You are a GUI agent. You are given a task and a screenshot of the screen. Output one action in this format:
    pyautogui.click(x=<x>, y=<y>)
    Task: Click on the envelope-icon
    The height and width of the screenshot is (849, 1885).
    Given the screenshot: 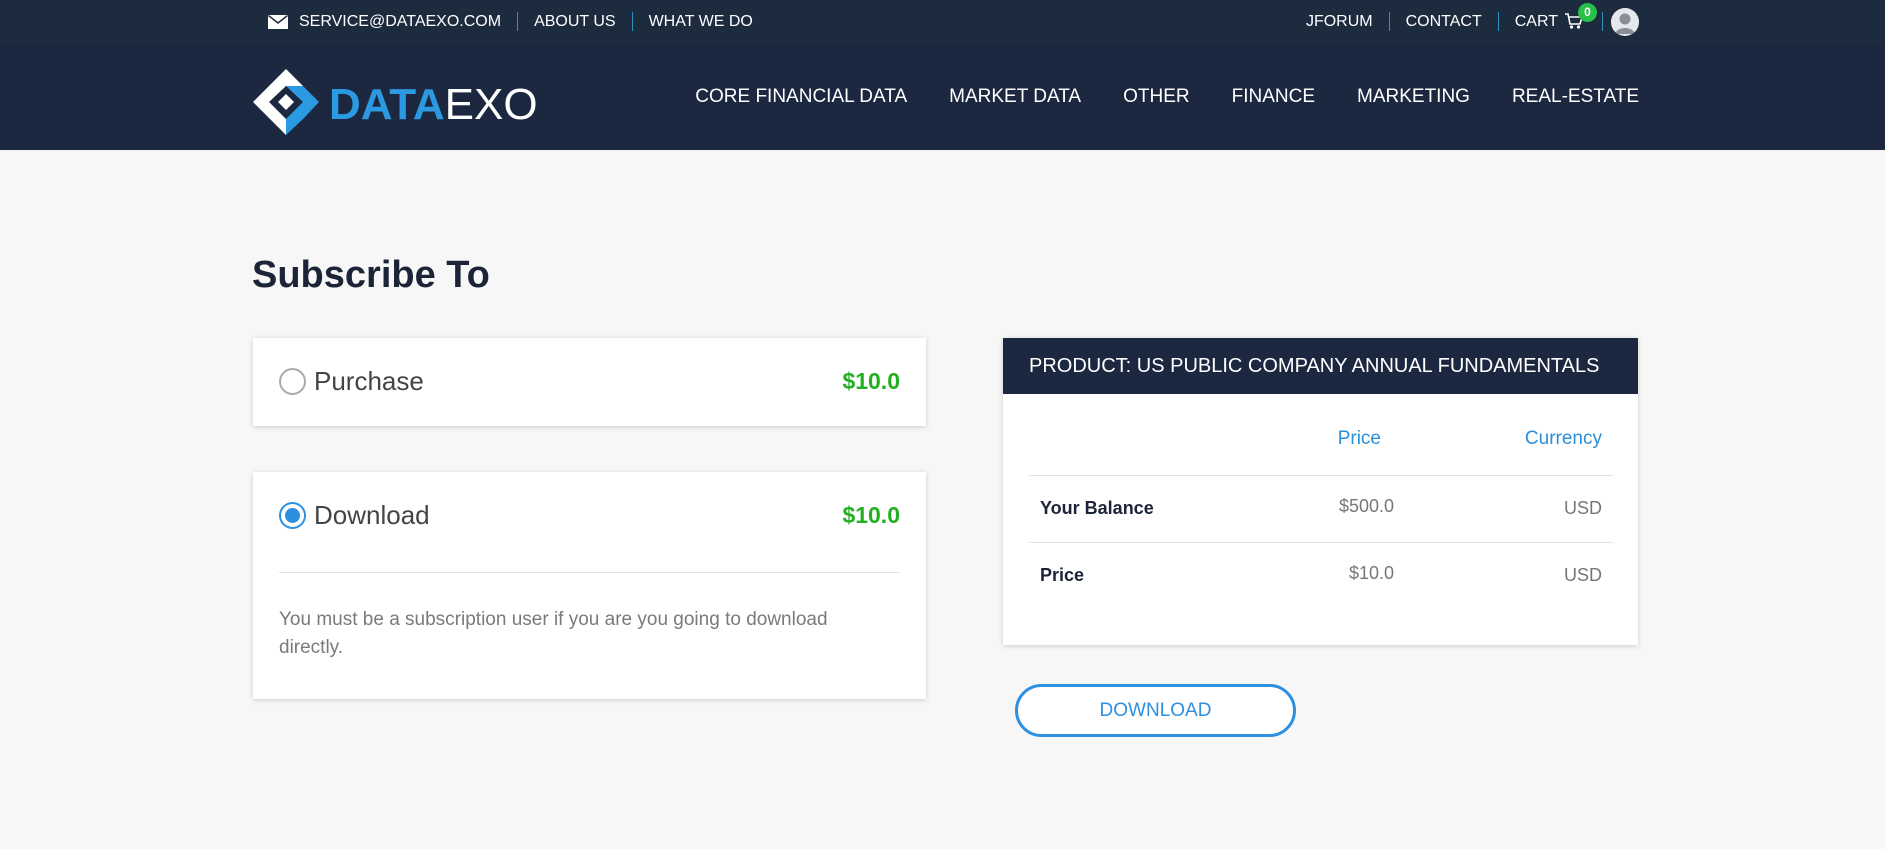 What is the action you would take?
    pyautogui.click(x=278, y=21)
    